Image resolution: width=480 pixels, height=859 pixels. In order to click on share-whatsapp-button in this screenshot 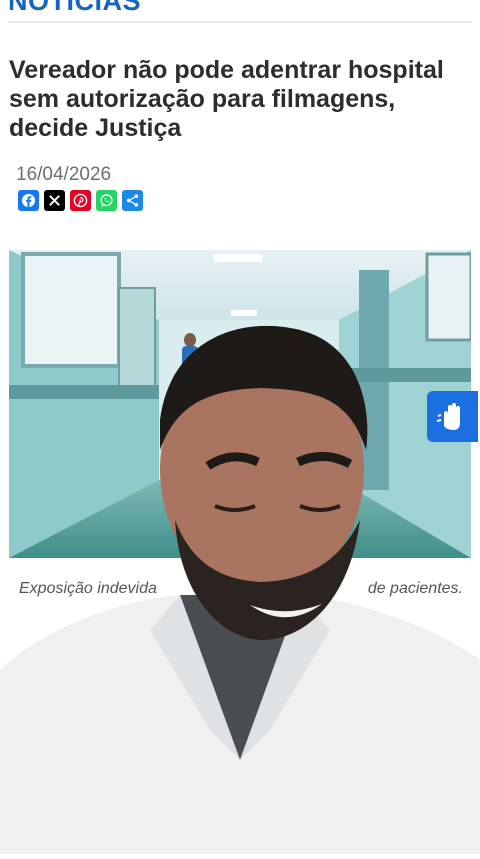, I will do `click(106, 200)`.